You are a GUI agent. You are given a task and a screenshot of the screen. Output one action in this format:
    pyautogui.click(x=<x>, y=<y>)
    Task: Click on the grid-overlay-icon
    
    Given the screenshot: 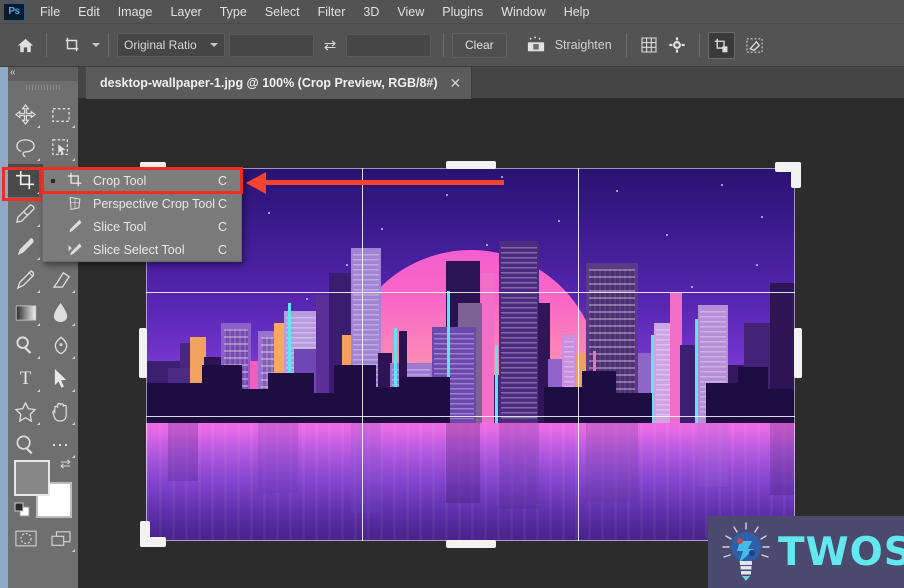 What is the action you would take?
    pyautogui.click(x=649, y=45)
    